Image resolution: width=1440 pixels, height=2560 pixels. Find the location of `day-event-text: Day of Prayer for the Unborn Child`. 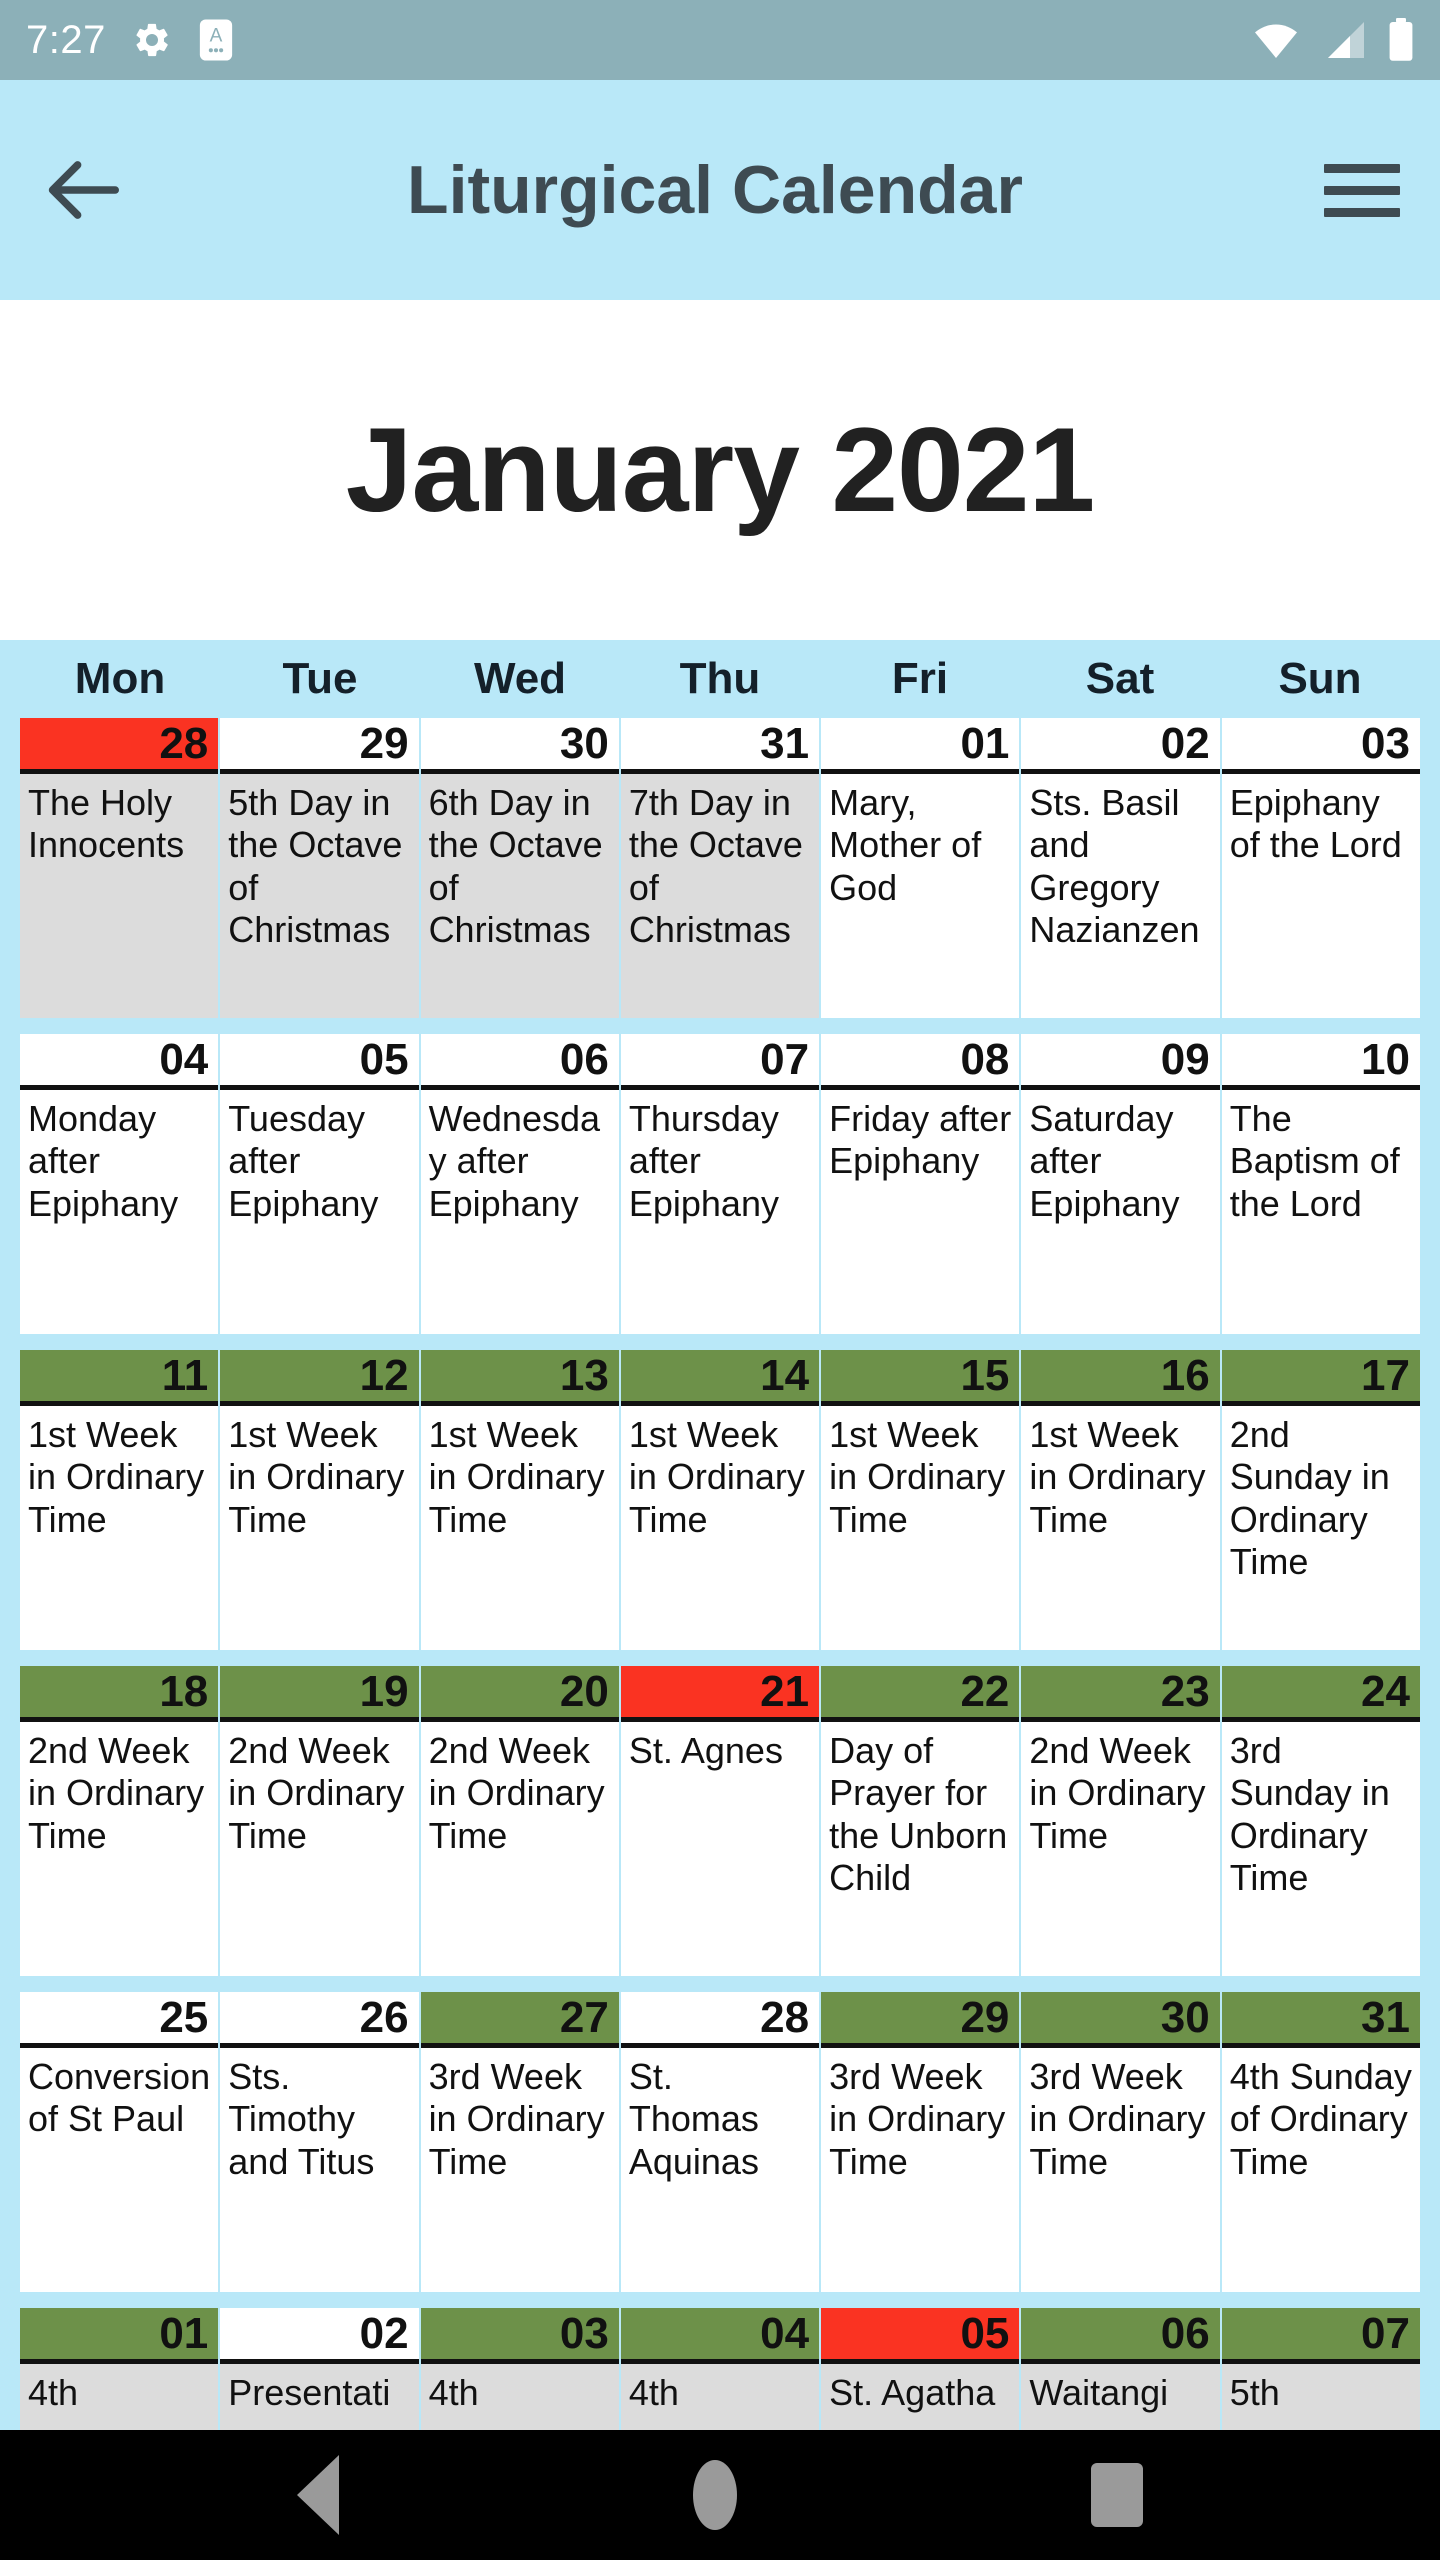

day-event-text: Day of Prayer for the Unborn Child is located at coordinates (920, 1849).